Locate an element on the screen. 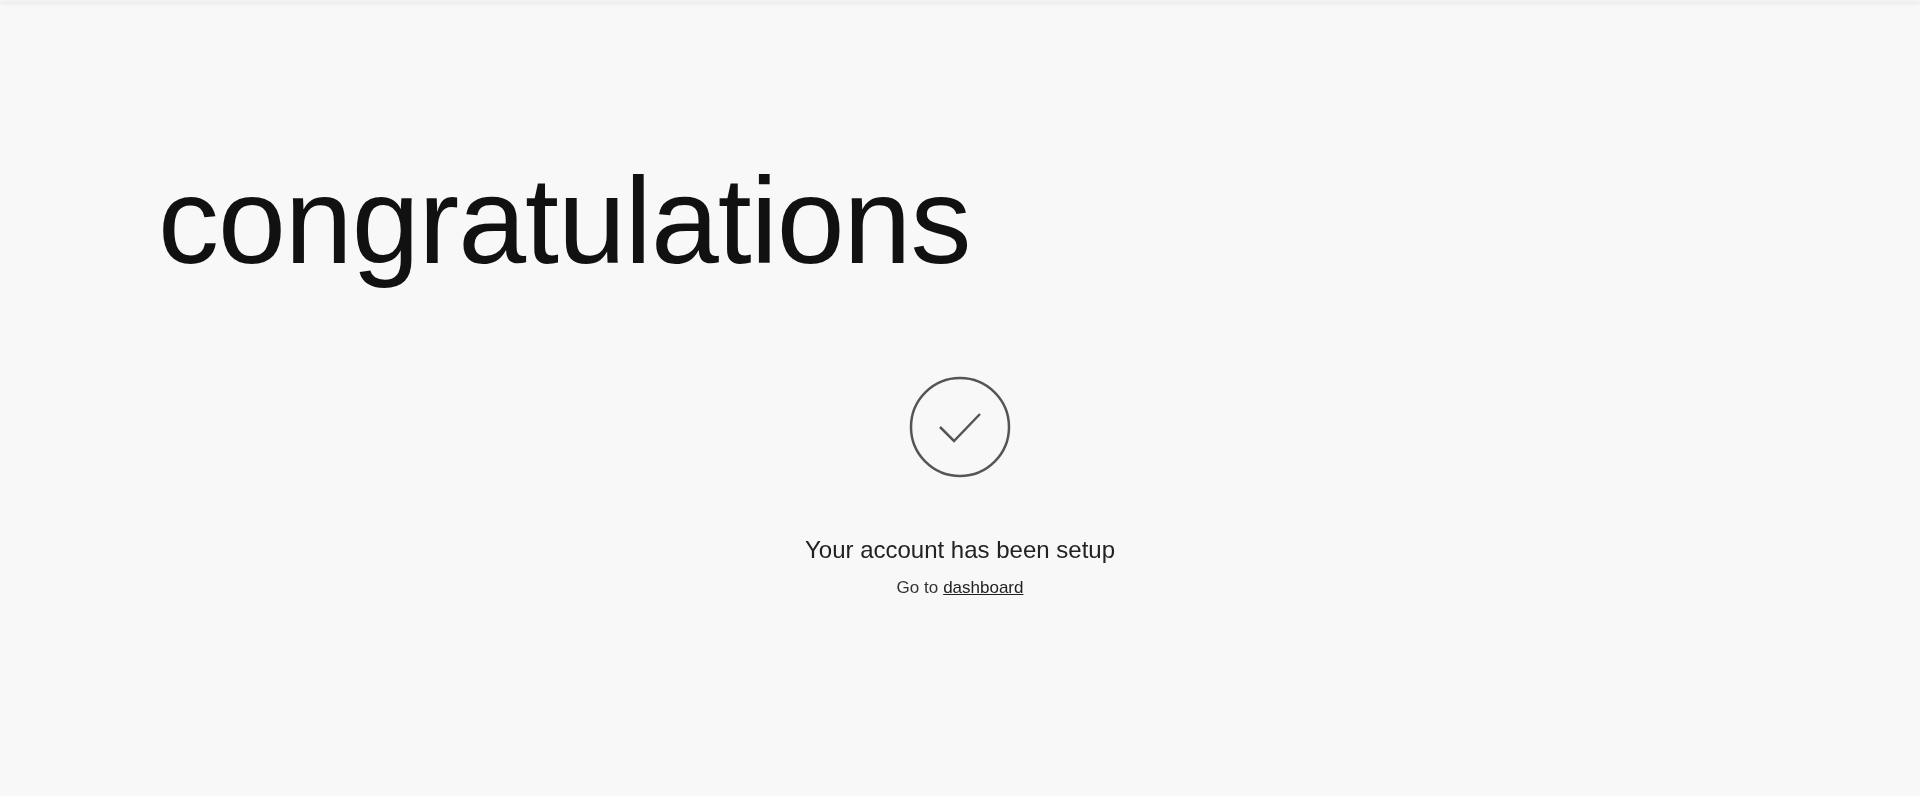  success-message: Your account has been setup is located at coordinates (960, 550).